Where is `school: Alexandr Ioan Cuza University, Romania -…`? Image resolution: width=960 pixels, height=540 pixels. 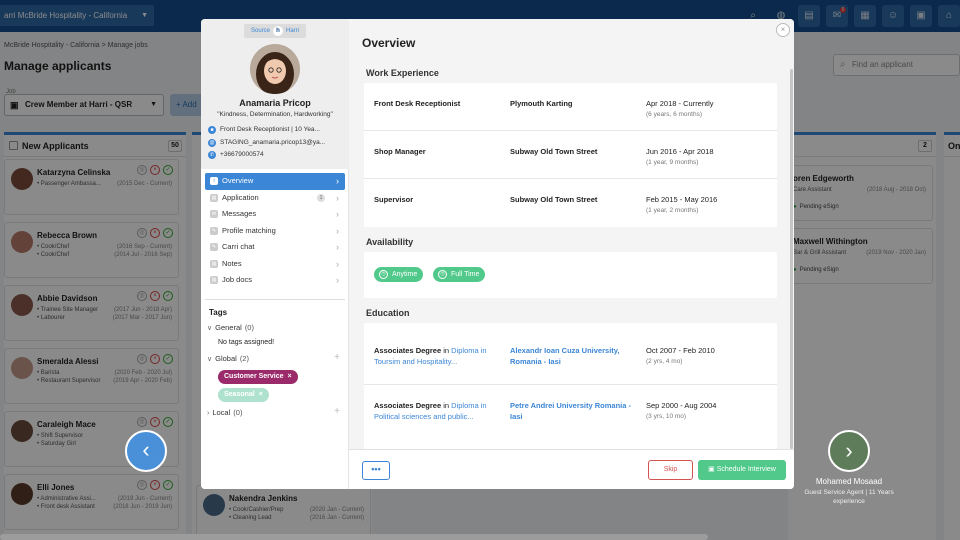
school: Alexandr Ioan Cuza University, Romania -… is located at coordinates (575, 356).